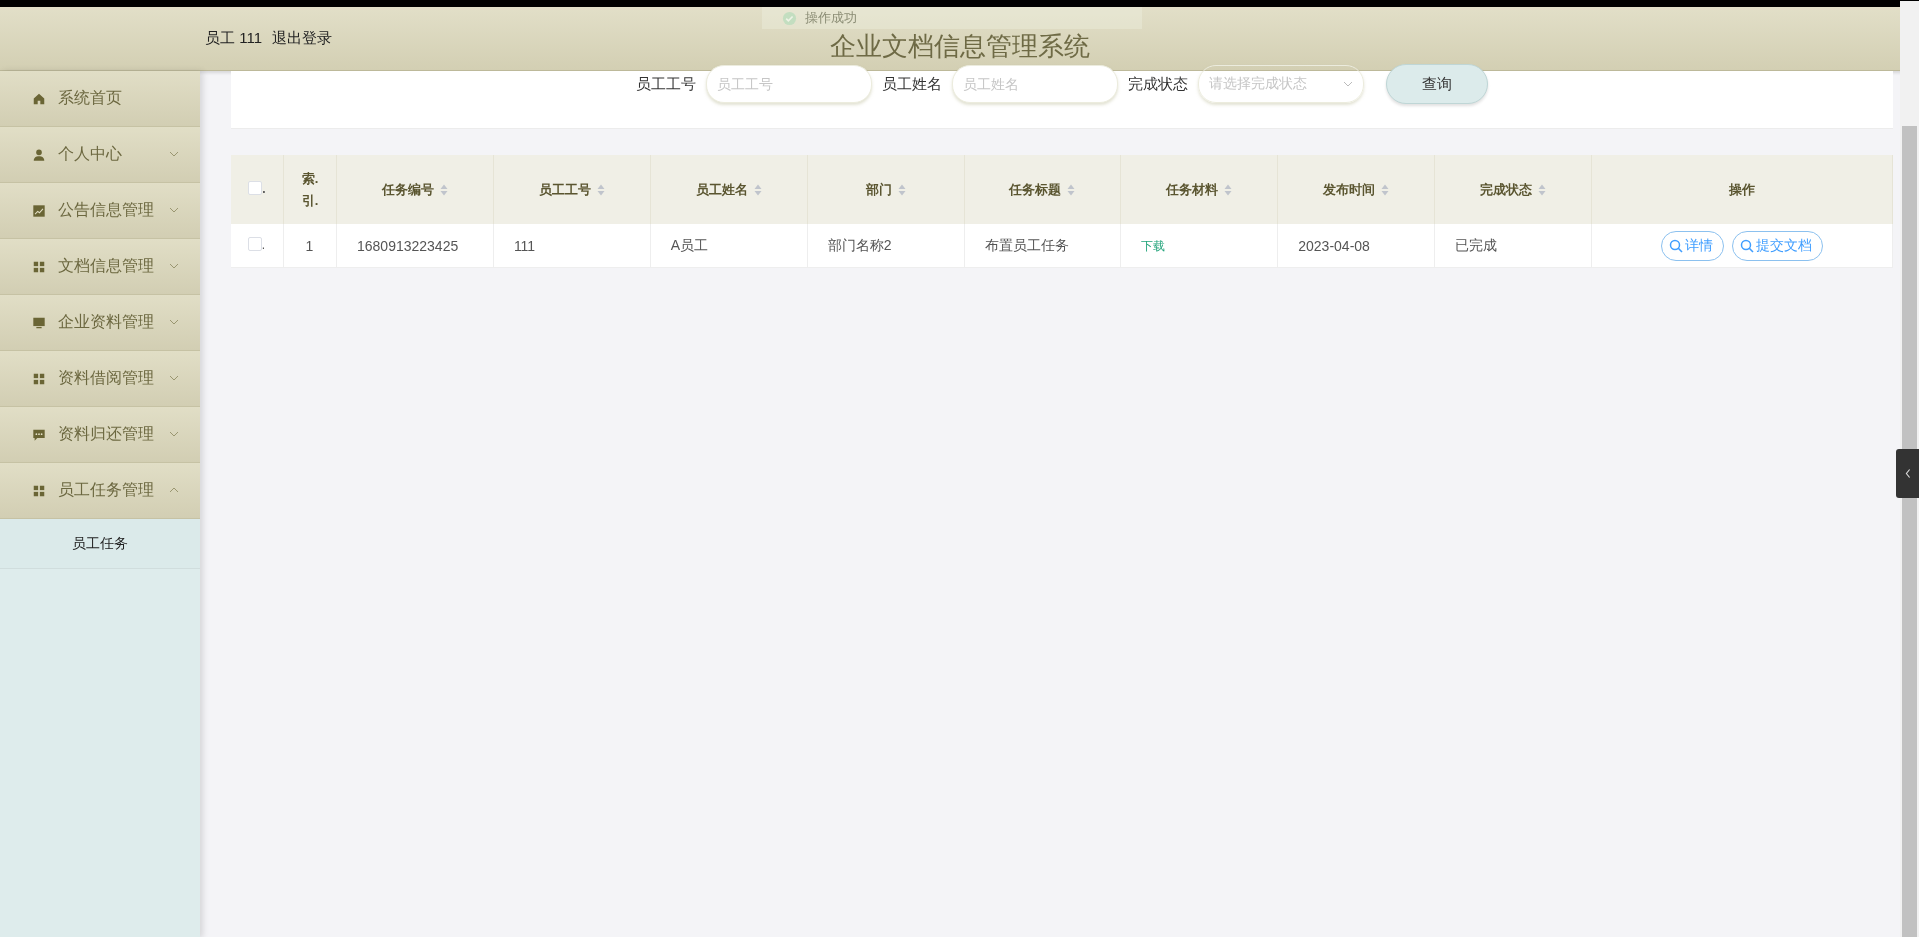 This screenshot has height=937, width=1919. What do you see at coordinates (689, 244) in the screenshot?
I see `table-cell: A员工` at bounding box center [689, 244].